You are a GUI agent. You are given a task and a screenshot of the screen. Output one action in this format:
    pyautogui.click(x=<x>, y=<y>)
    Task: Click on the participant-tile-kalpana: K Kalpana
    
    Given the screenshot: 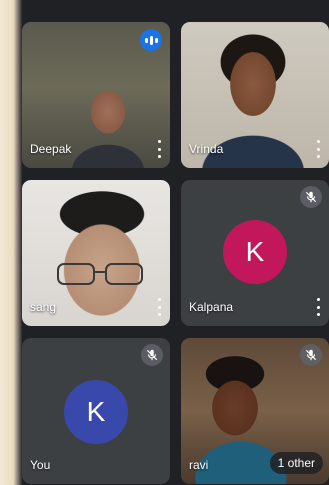 What is the action you would take?
    pyautogui.click(x=255, y=253)
    